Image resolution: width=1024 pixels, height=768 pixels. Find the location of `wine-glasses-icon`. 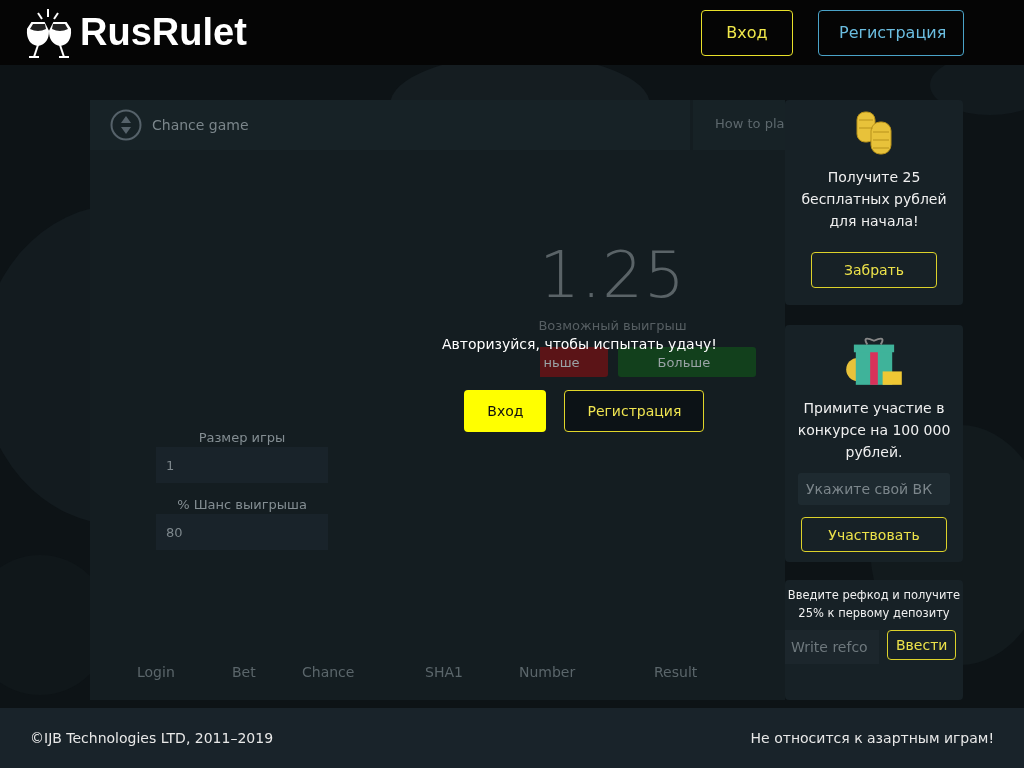

wine-glasses-icon is located at coordinates (49, 32).